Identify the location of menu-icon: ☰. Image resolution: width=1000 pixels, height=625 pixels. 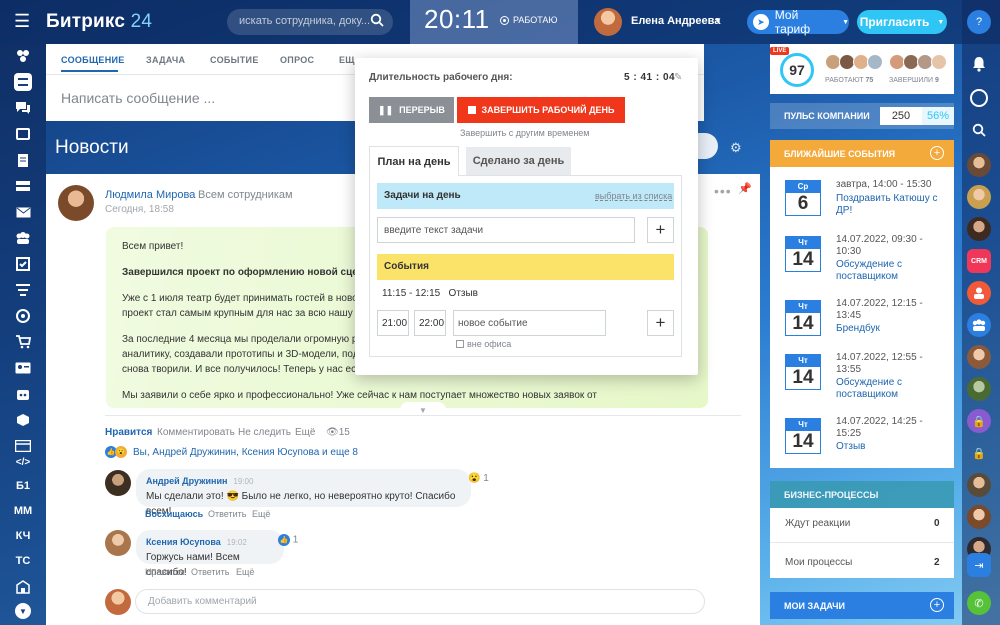
(22, 21).